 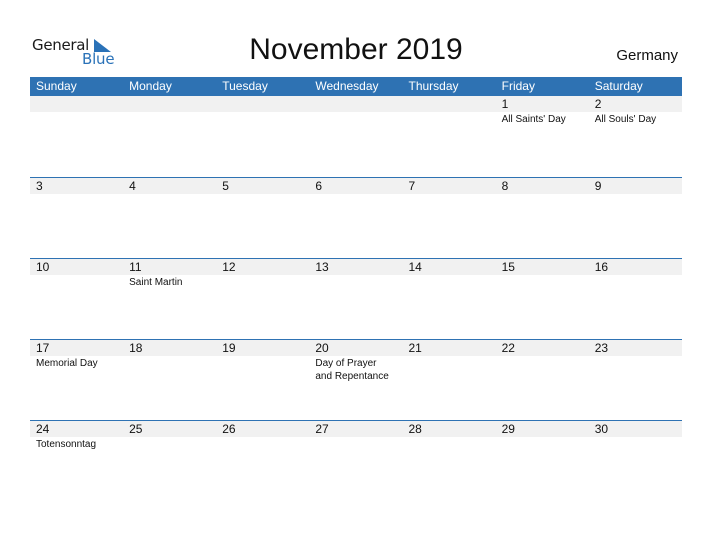 I want to click on day-number: 12, so click(x=229, y=267).